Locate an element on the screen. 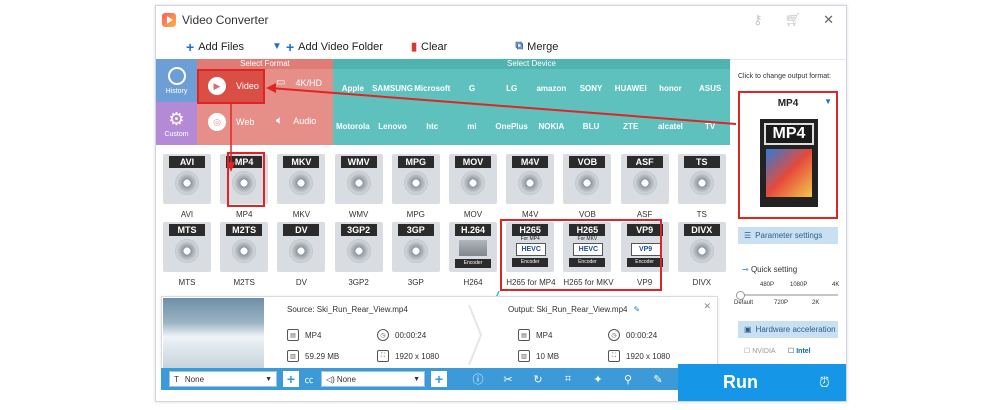 This screenshot has height=410, width=1000. hd-category: ▭ 4K/HD is located at coordinates (299, 82).